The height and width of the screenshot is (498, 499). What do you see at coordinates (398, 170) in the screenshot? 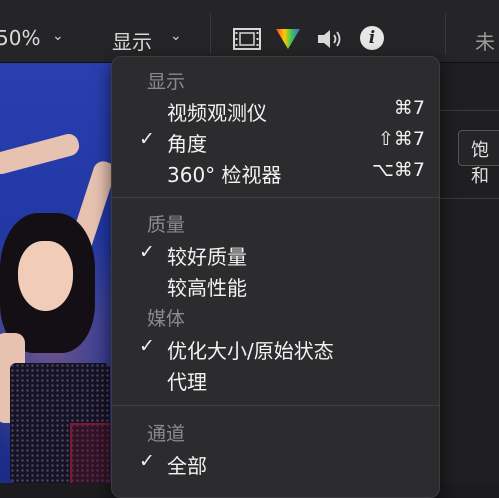
I see `menu-item-shortcut: ⌥⌘7` at bounding box center [398, 170].